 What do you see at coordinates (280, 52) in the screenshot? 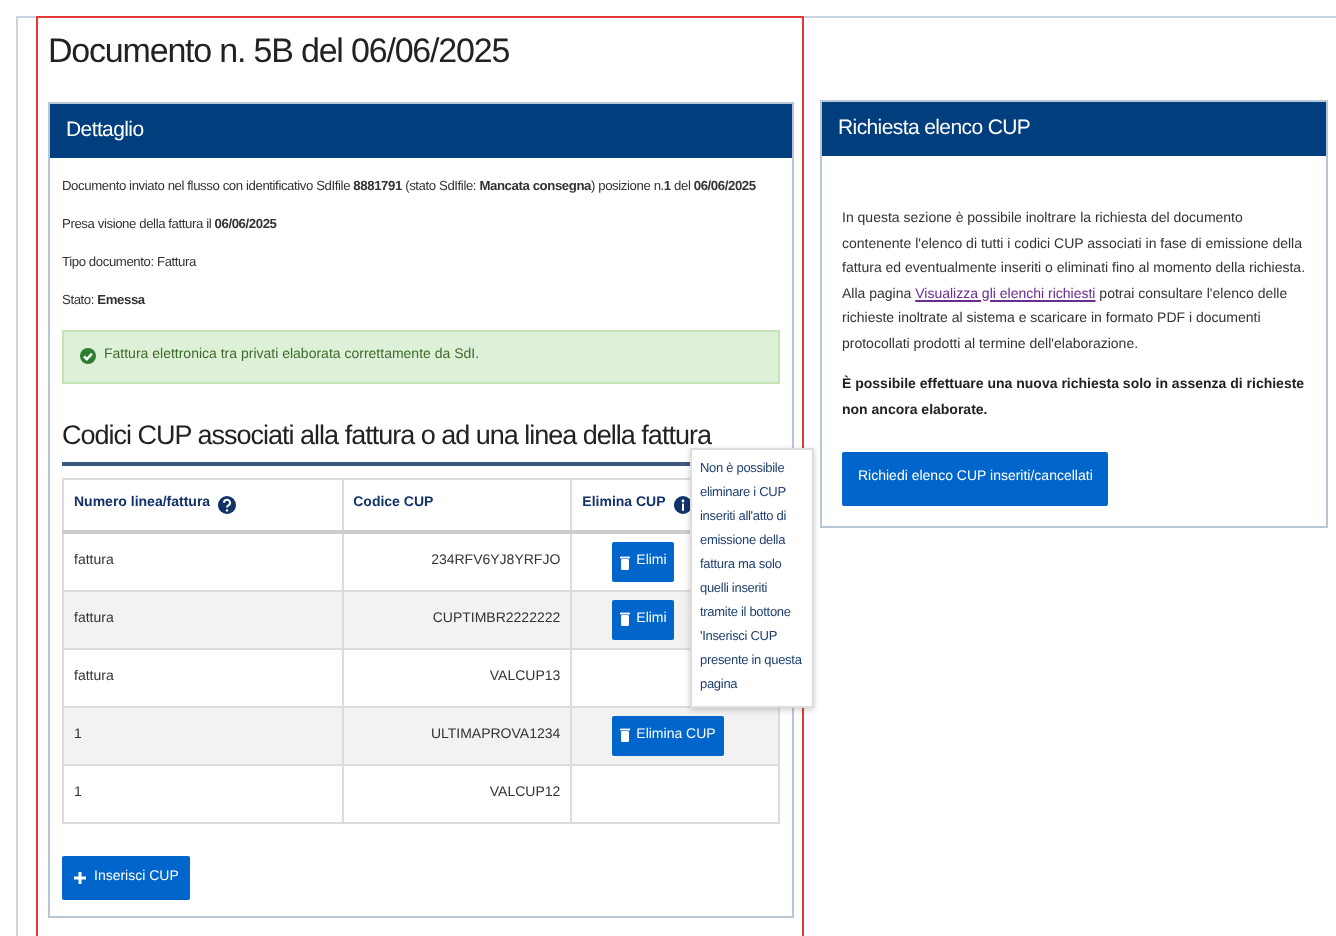
I see `page-title: Documento n. 5B del 06/06/2025` at bounding box center [280, 52].